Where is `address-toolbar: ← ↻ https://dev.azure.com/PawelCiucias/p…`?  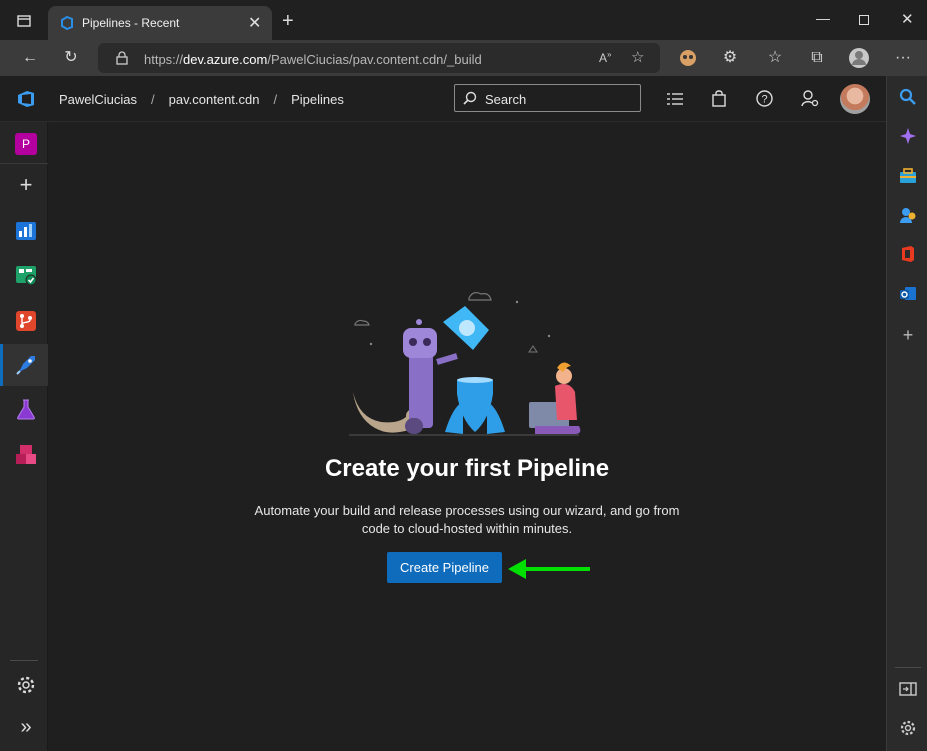
address-toolbar: ← ↻ https://dev.azure.com/PawelCiucias/p… is located at coordinates (463, 58).